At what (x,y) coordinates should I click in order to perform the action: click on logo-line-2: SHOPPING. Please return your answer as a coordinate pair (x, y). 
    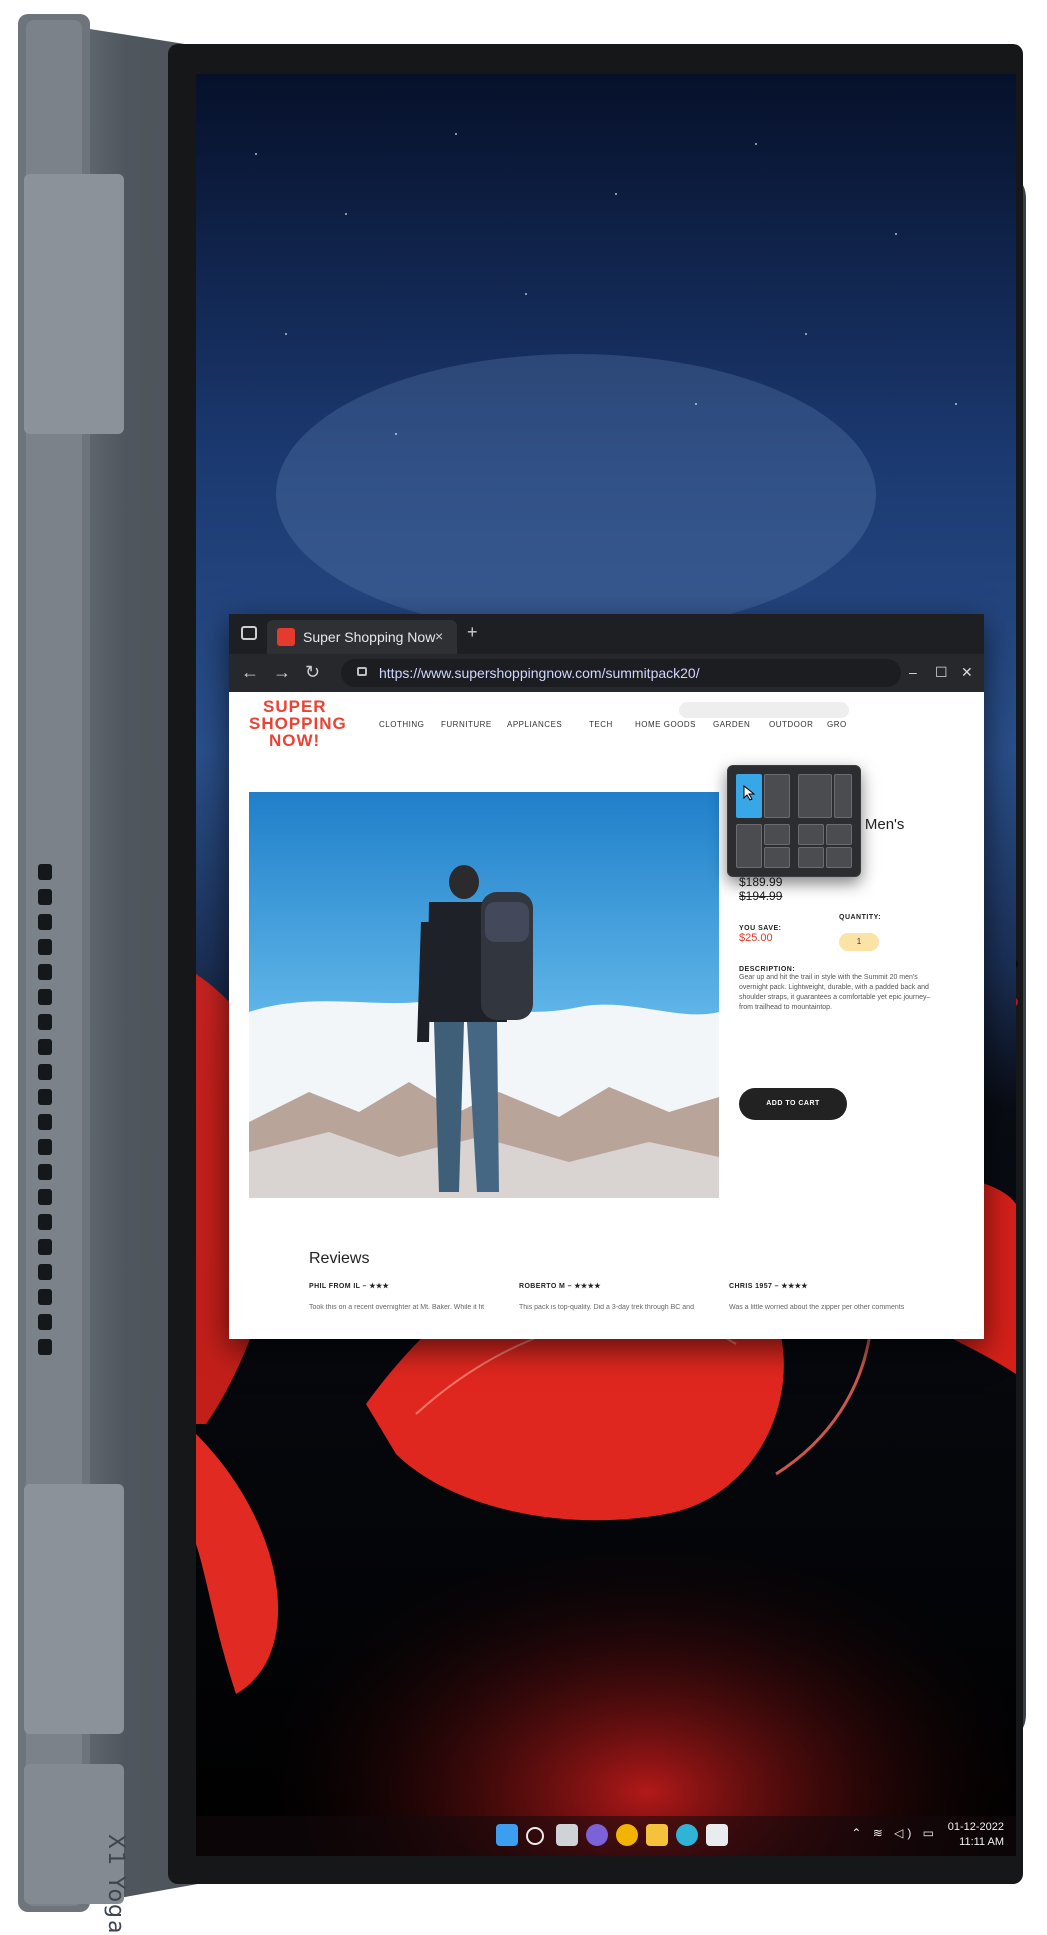
    Looking at the image, I should click on (298, 723).